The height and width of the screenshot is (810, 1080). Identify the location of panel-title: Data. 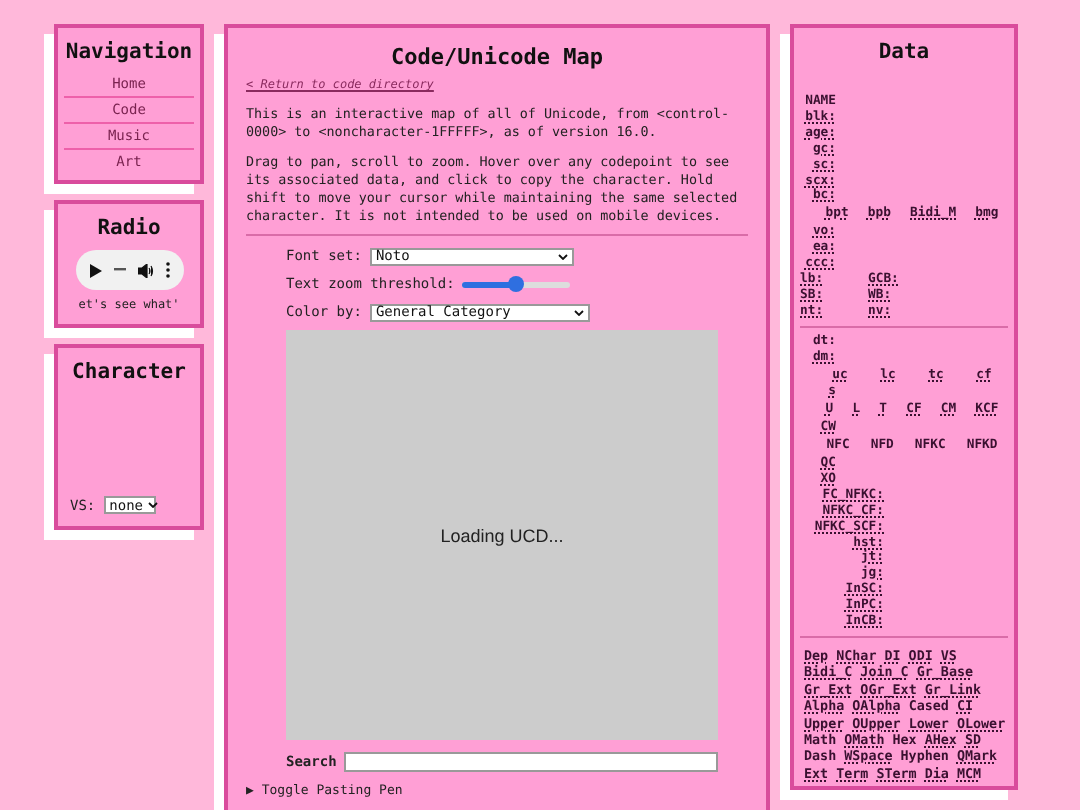
(904, 53).